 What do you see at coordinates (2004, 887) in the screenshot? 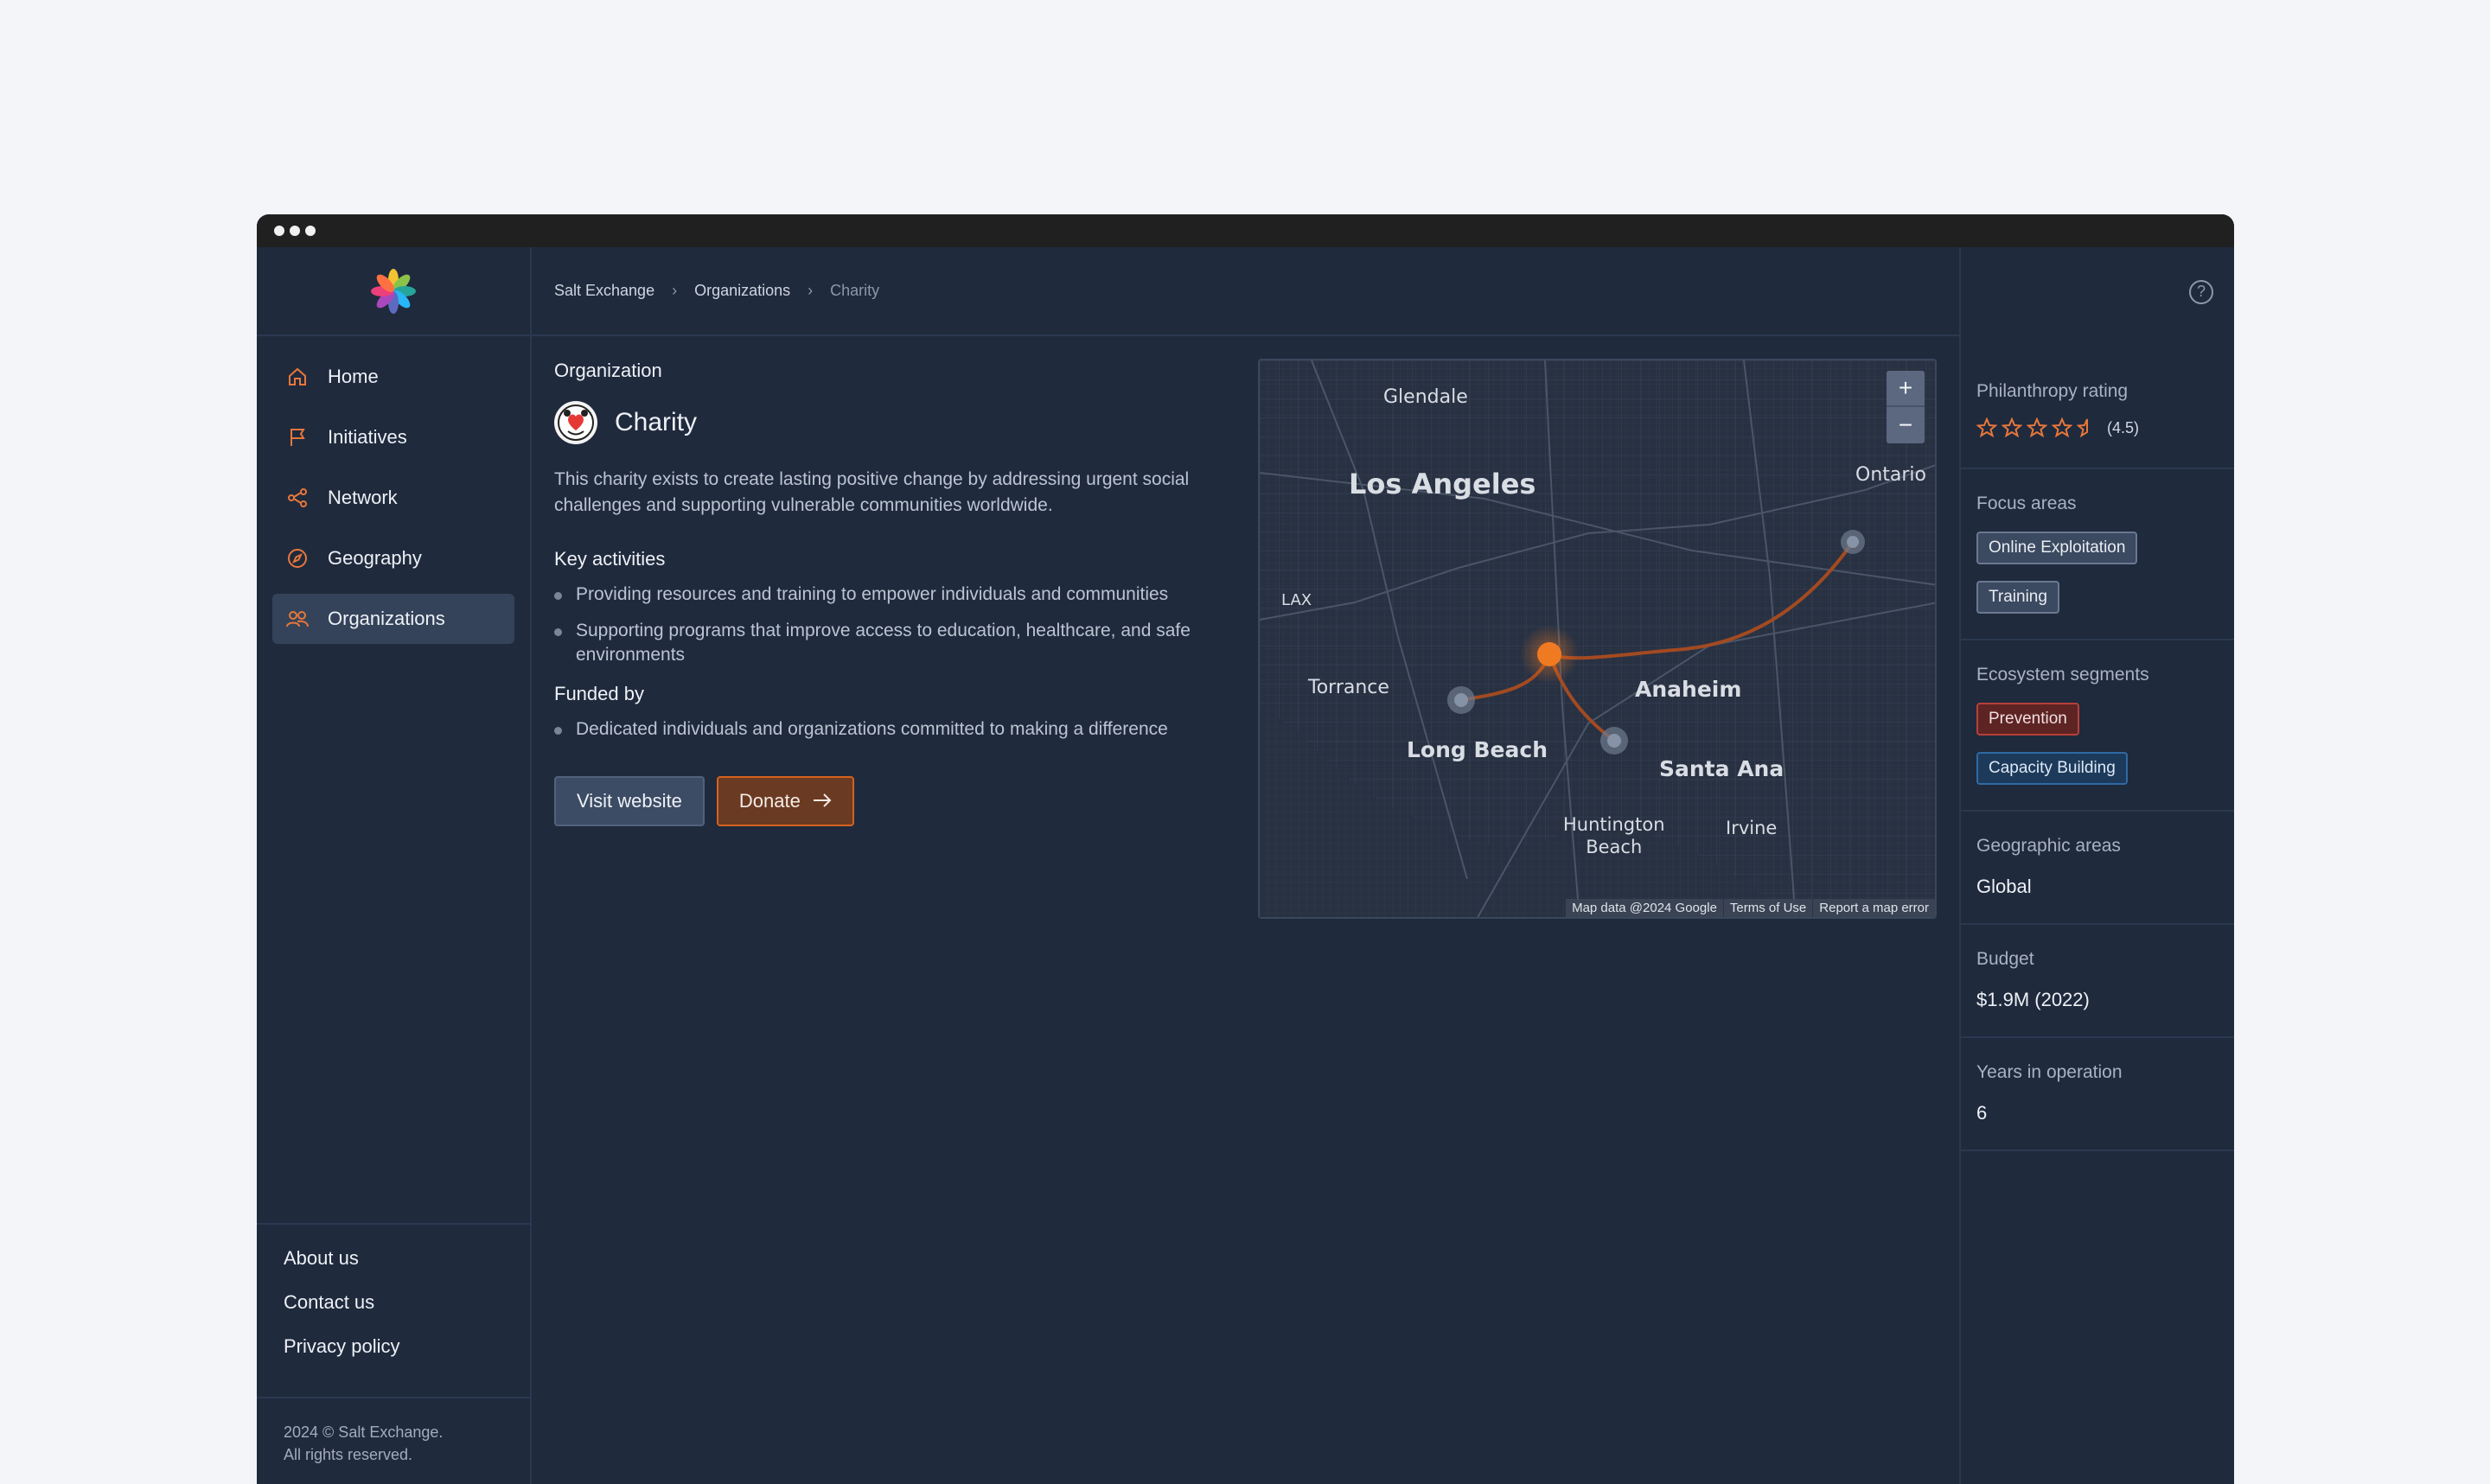
I see `geographic-areas-value: Global` at bounding box center [2004, 887].